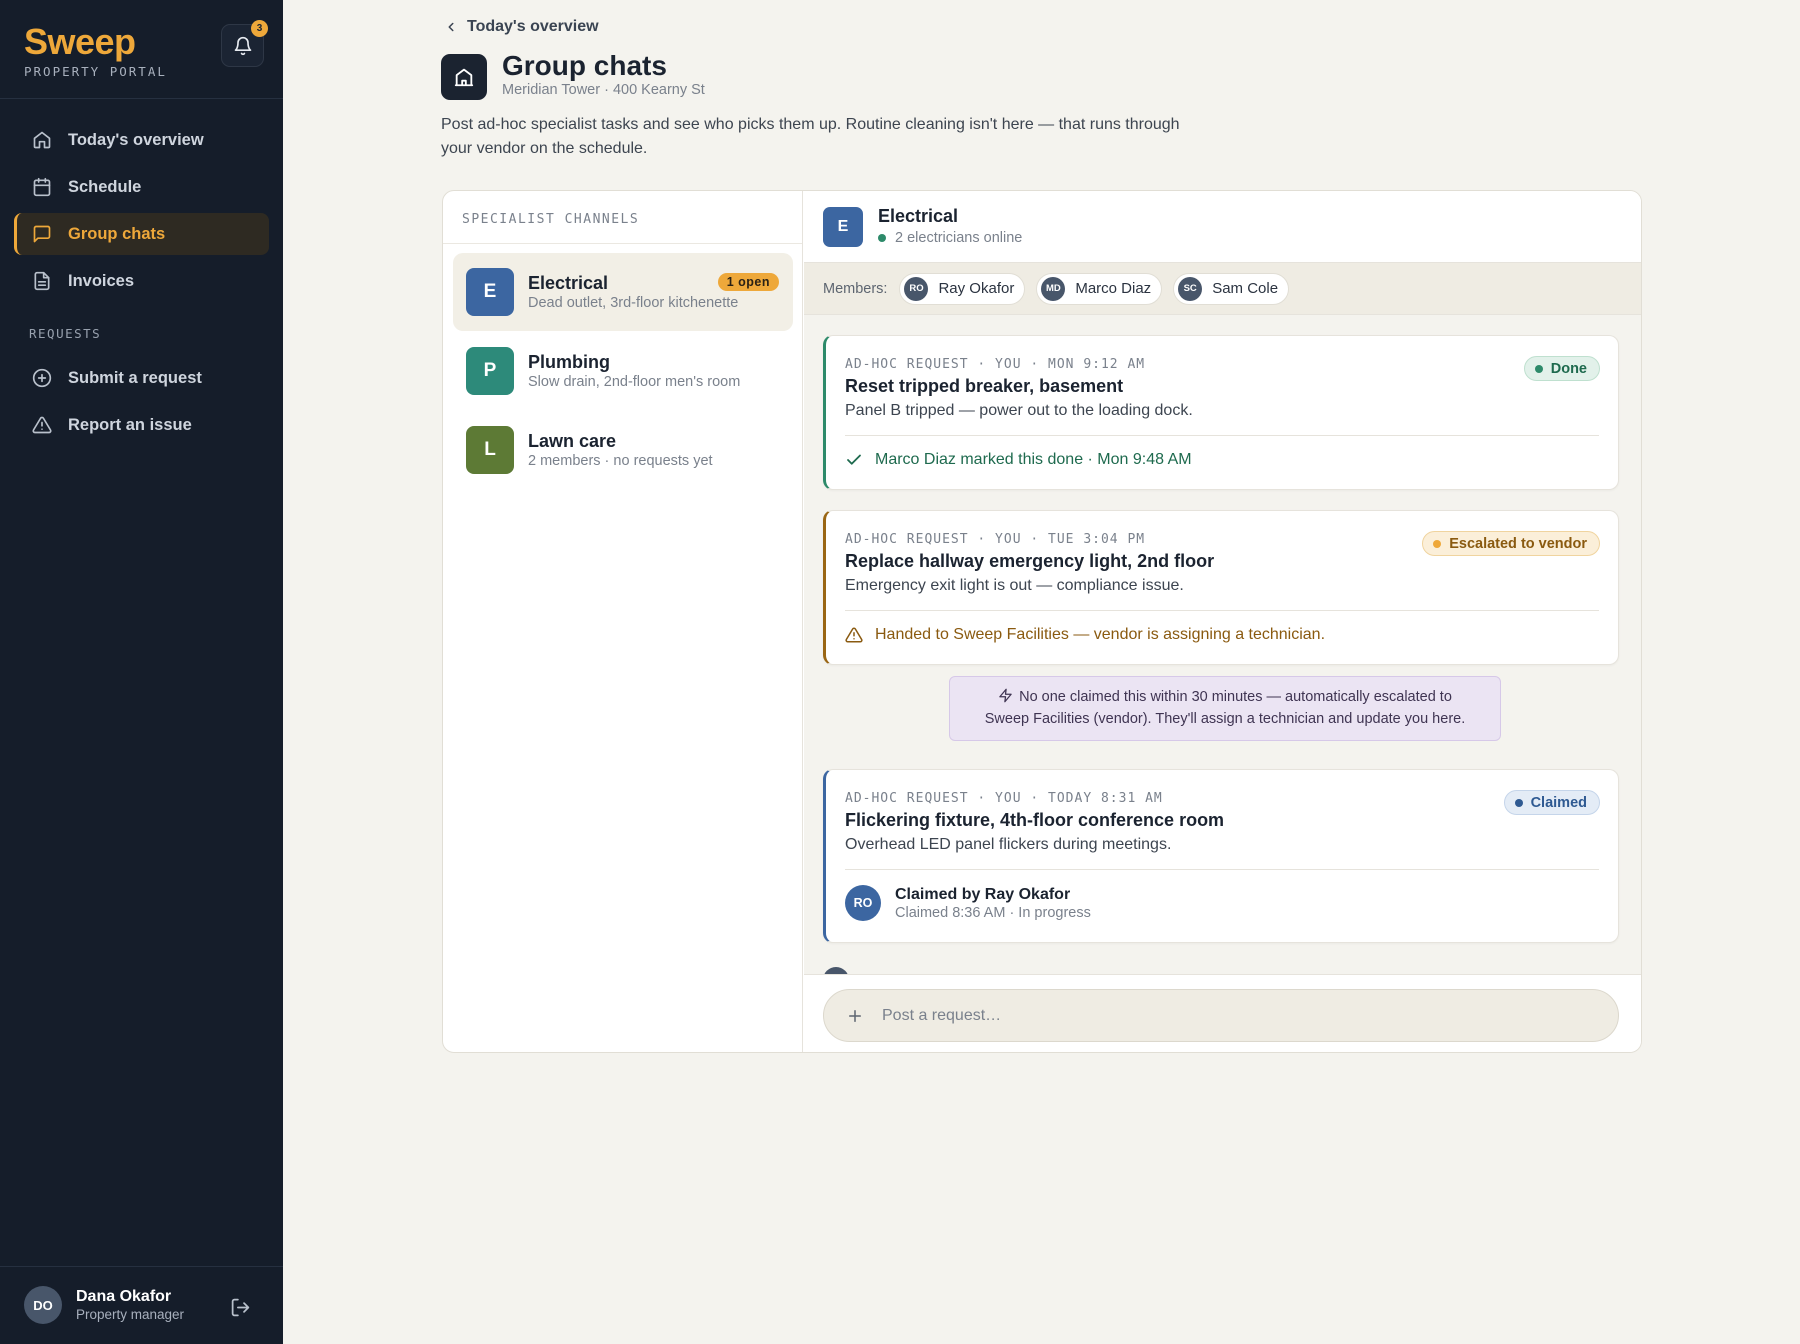  Describe the element at coordinates (1190, 288) in the screenshot. I see `avatar: SC` at that location.